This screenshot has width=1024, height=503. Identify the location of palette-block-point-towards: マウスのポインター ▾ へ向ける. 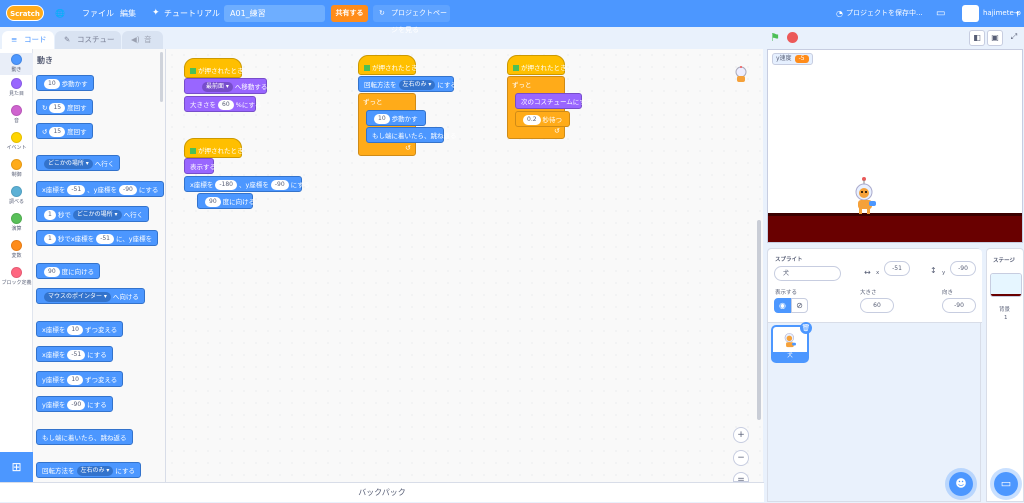
(90, 296).